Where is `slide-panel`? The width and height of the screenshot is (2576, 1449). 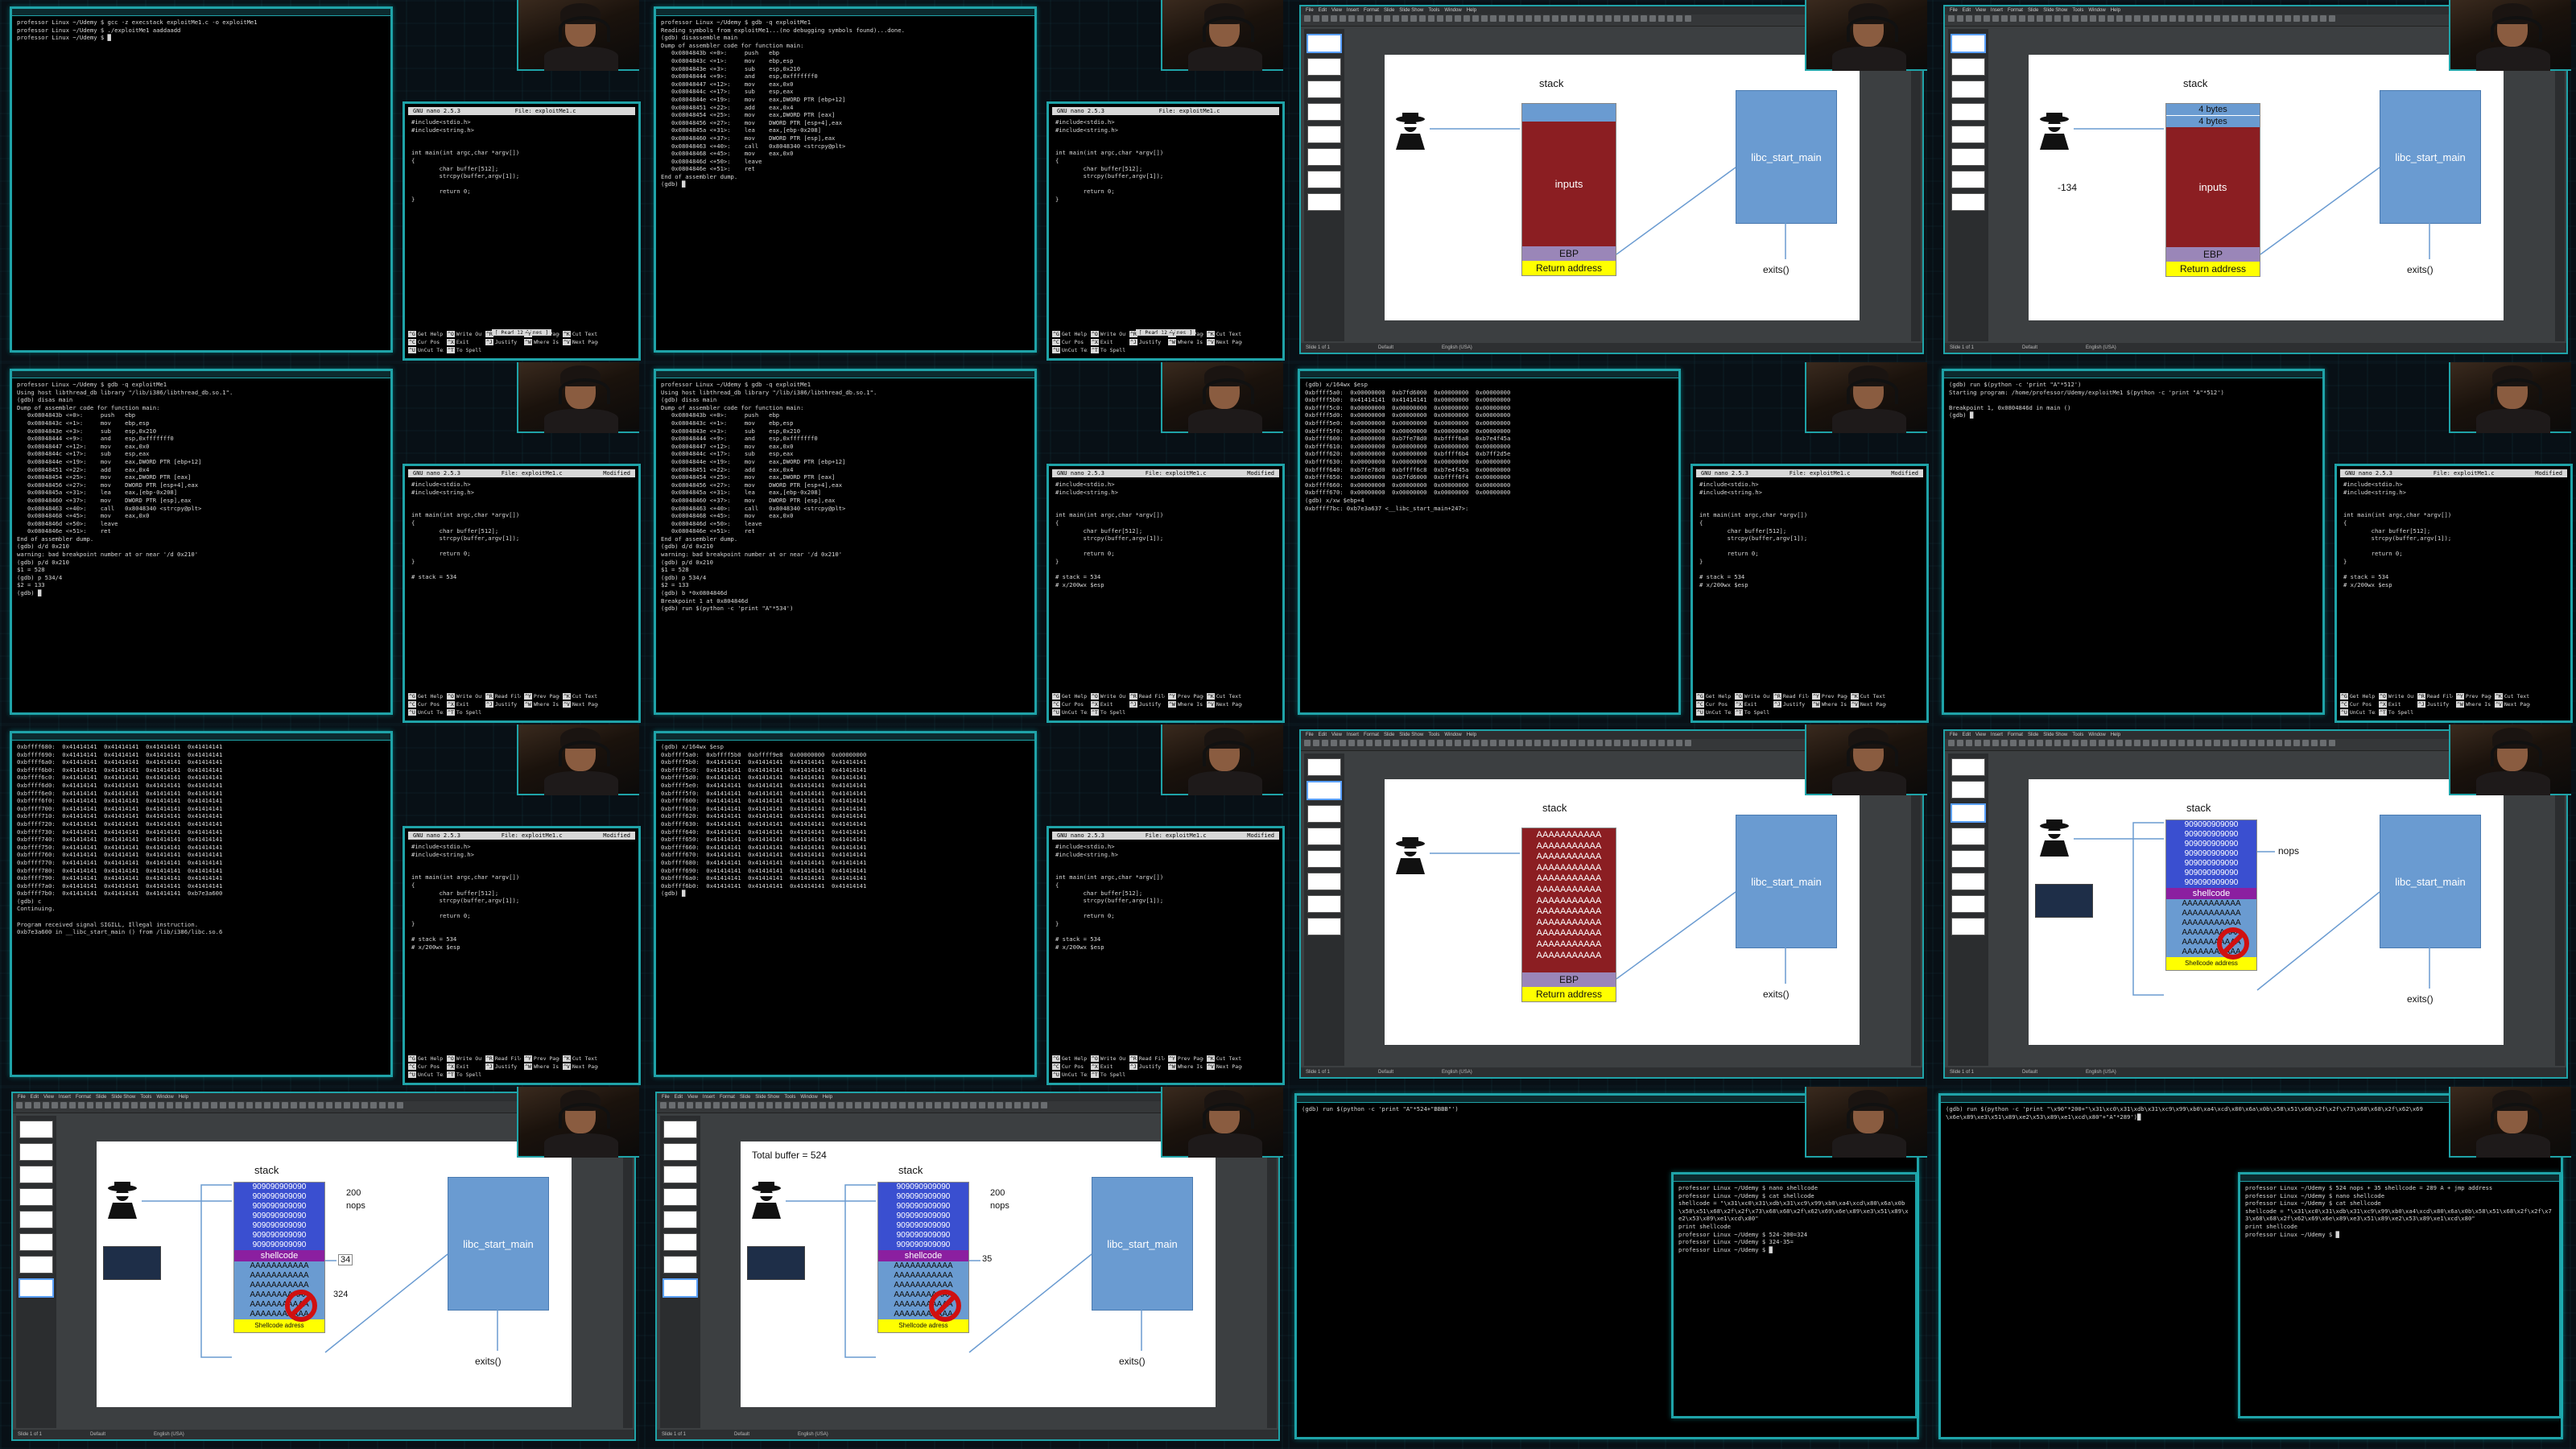
slide-panel is located at coordinates (680, 1272).